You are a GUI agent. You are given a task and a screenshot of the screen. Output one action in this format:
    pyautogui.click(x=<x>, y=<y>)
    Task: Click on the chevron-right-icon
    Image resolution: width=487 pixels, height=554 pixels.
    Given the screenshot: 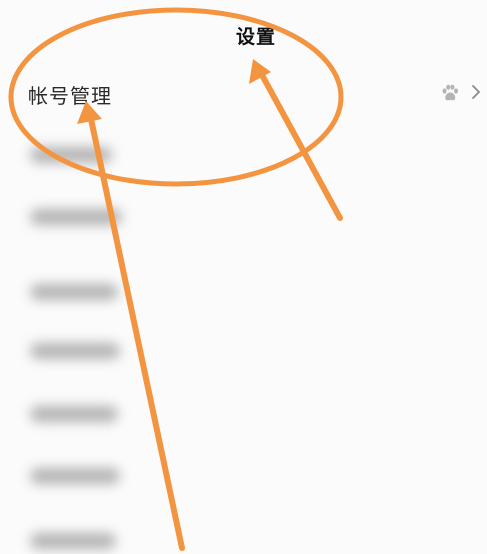 What is the action you would take?
    pyautogui.click(x=476, y=92)
    